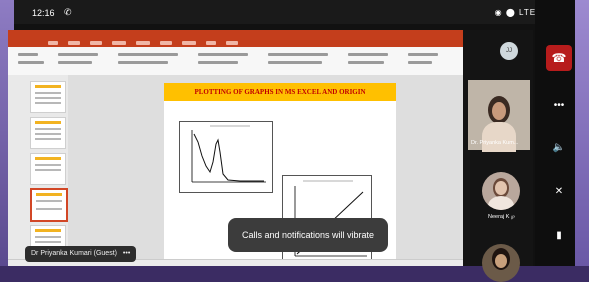 Image resolution: width=589 pixels, height=282 pixels. Describe the element at coordinates (559, 105) in the screenshot. I see `more-options-icon: •••` at that location.